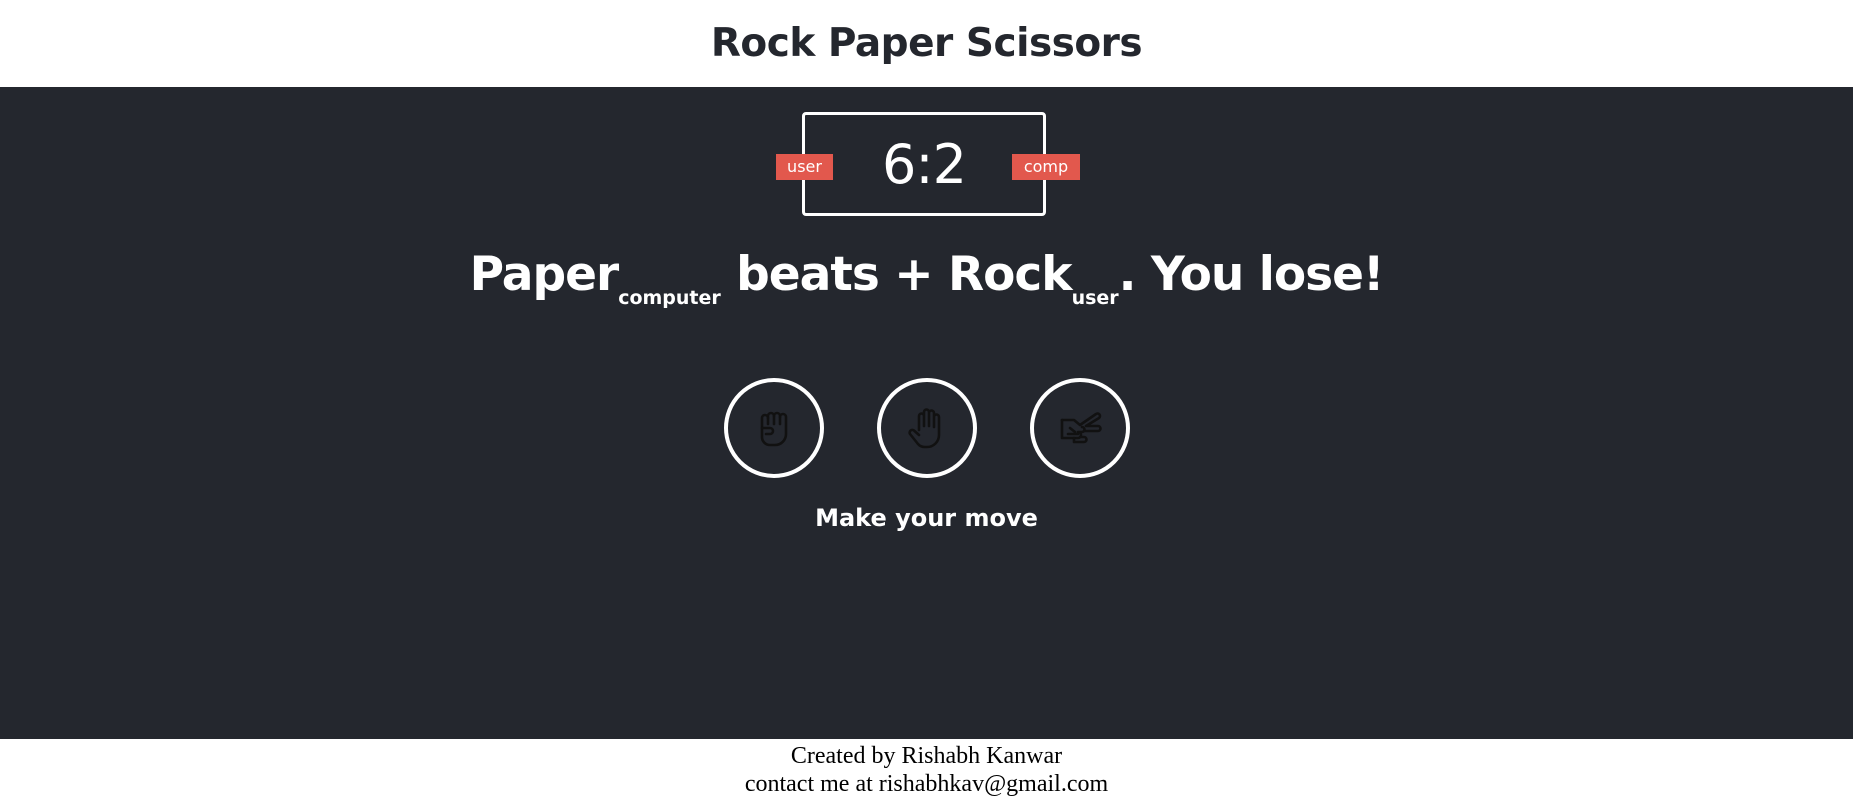 The width and height of the screenshot is (1853, 797). I want to click on comp-badge: comp, so click(1046, 167).